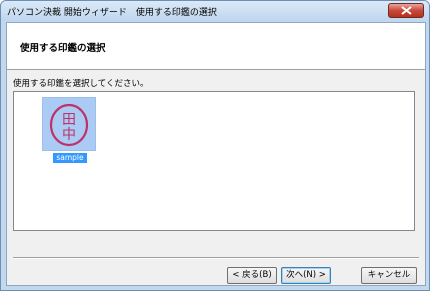  What do you see at coordinates (112, 13) in the screenshot?
I see `window-title: パソコン決裁 開始ウィザード 使用する印鑑の選択` at bounding box center [112, 13].